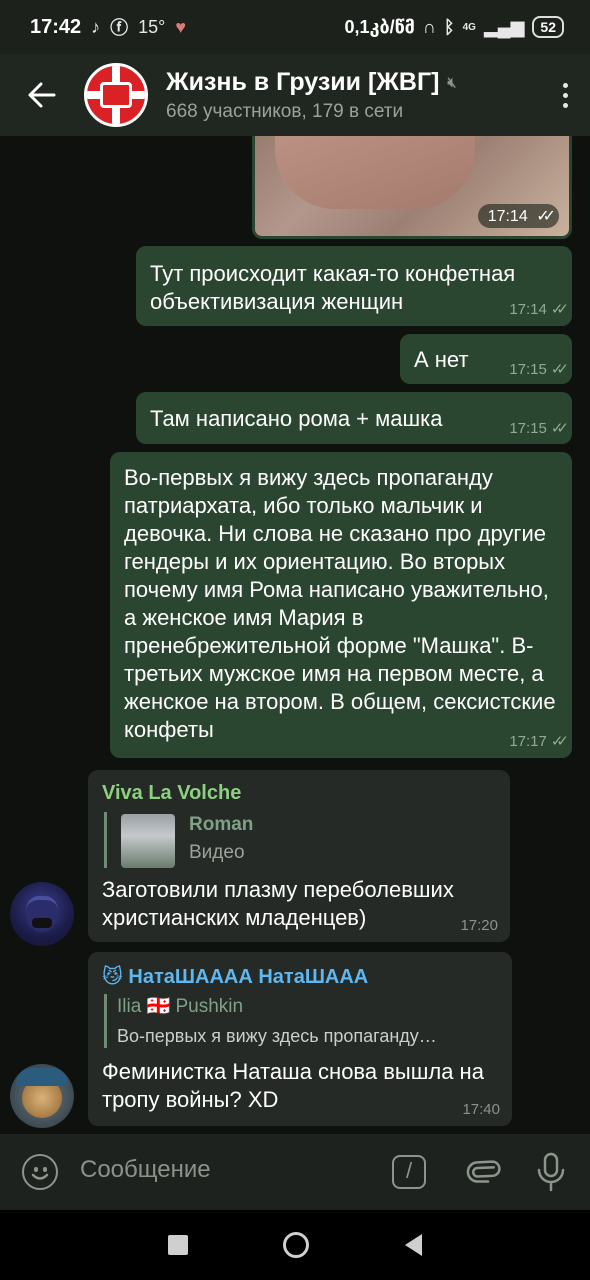  I want to click on arrow-left-icon, so click(42, 95).